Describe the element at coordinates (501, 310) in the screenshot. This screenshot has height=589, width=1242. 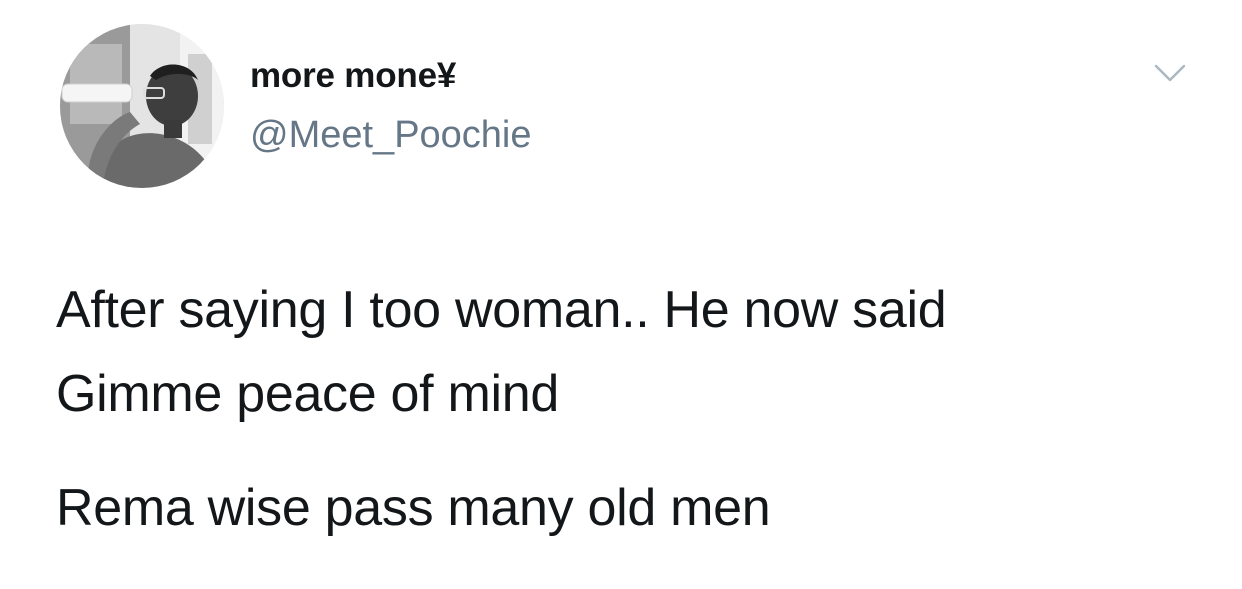
I see `tweet-text-line: After saying I too woman.. He now said` at that location.